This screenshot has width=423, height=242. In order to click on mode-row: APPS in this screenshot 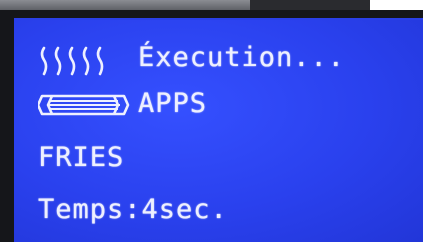, I will do `click(223, 108)`.